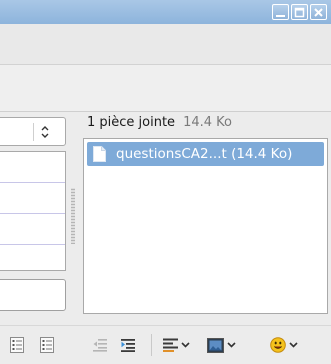 Image resolution: width=331 pixels, height=364 pixels. What do you see at coordinates (170, 345) in the screenshot?
I see `text-align-icon` at bounding box center [170, 345].